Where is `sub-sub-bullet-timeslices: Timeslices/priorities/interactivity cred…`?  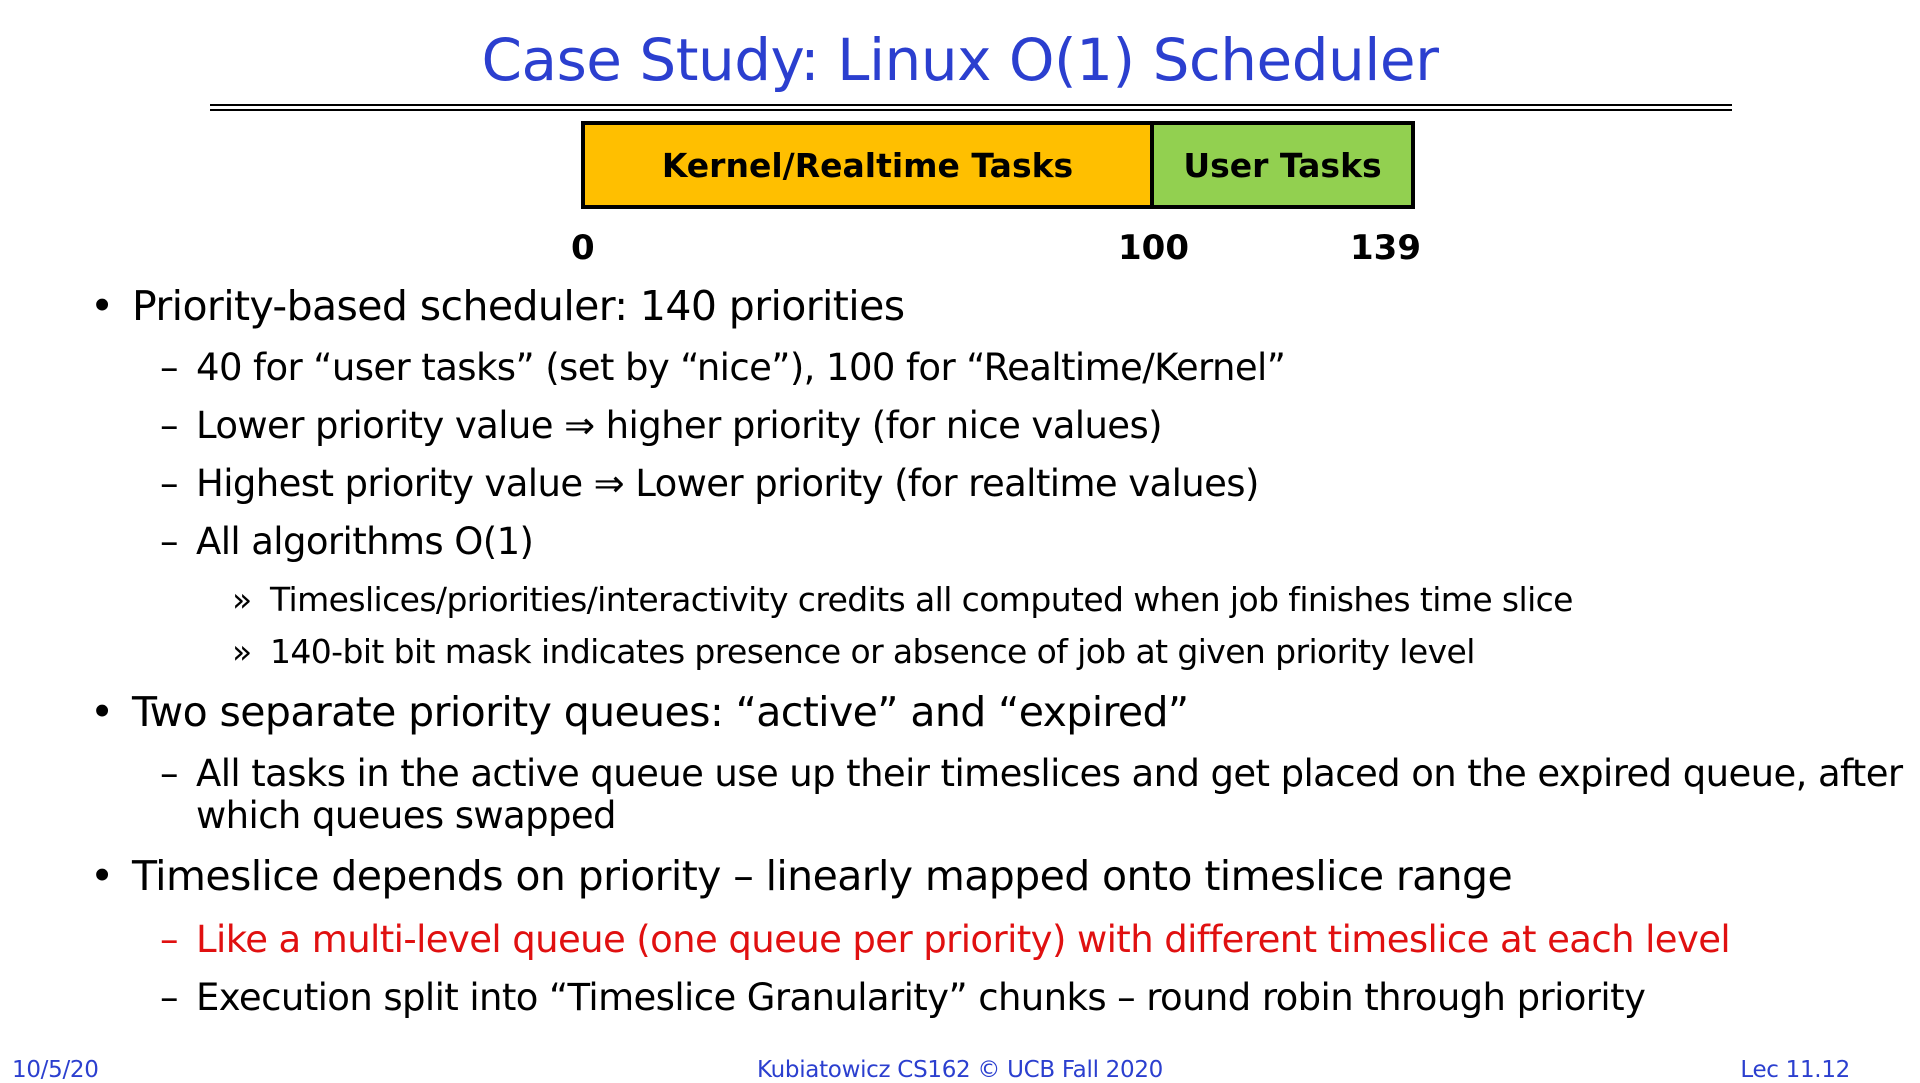
sub-sub-bullet-timeslices: Timeslices/priorities/interactivity cred… is located at coordinates (921, 599).